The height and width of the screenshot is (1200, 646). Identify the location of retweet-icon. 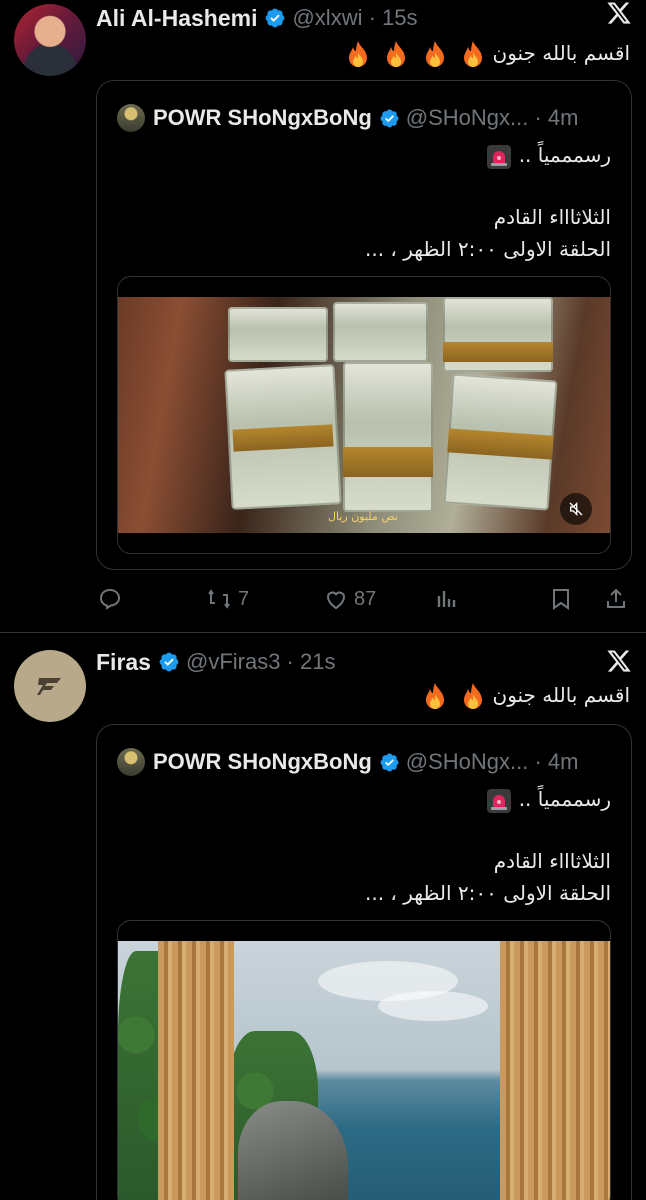
(219, 599).